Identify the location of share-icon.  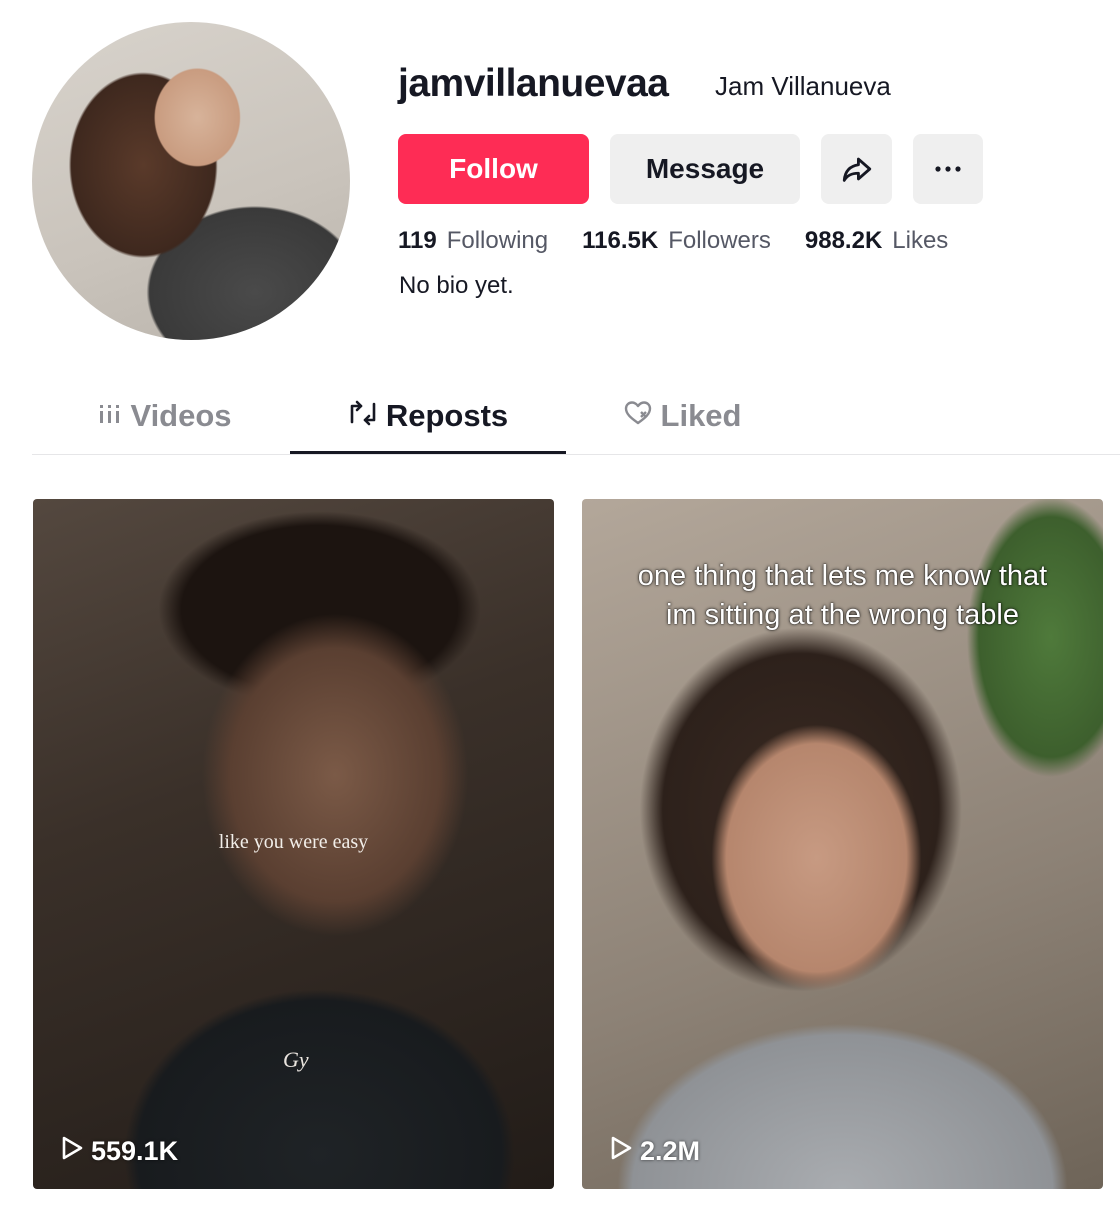
(857, 169).